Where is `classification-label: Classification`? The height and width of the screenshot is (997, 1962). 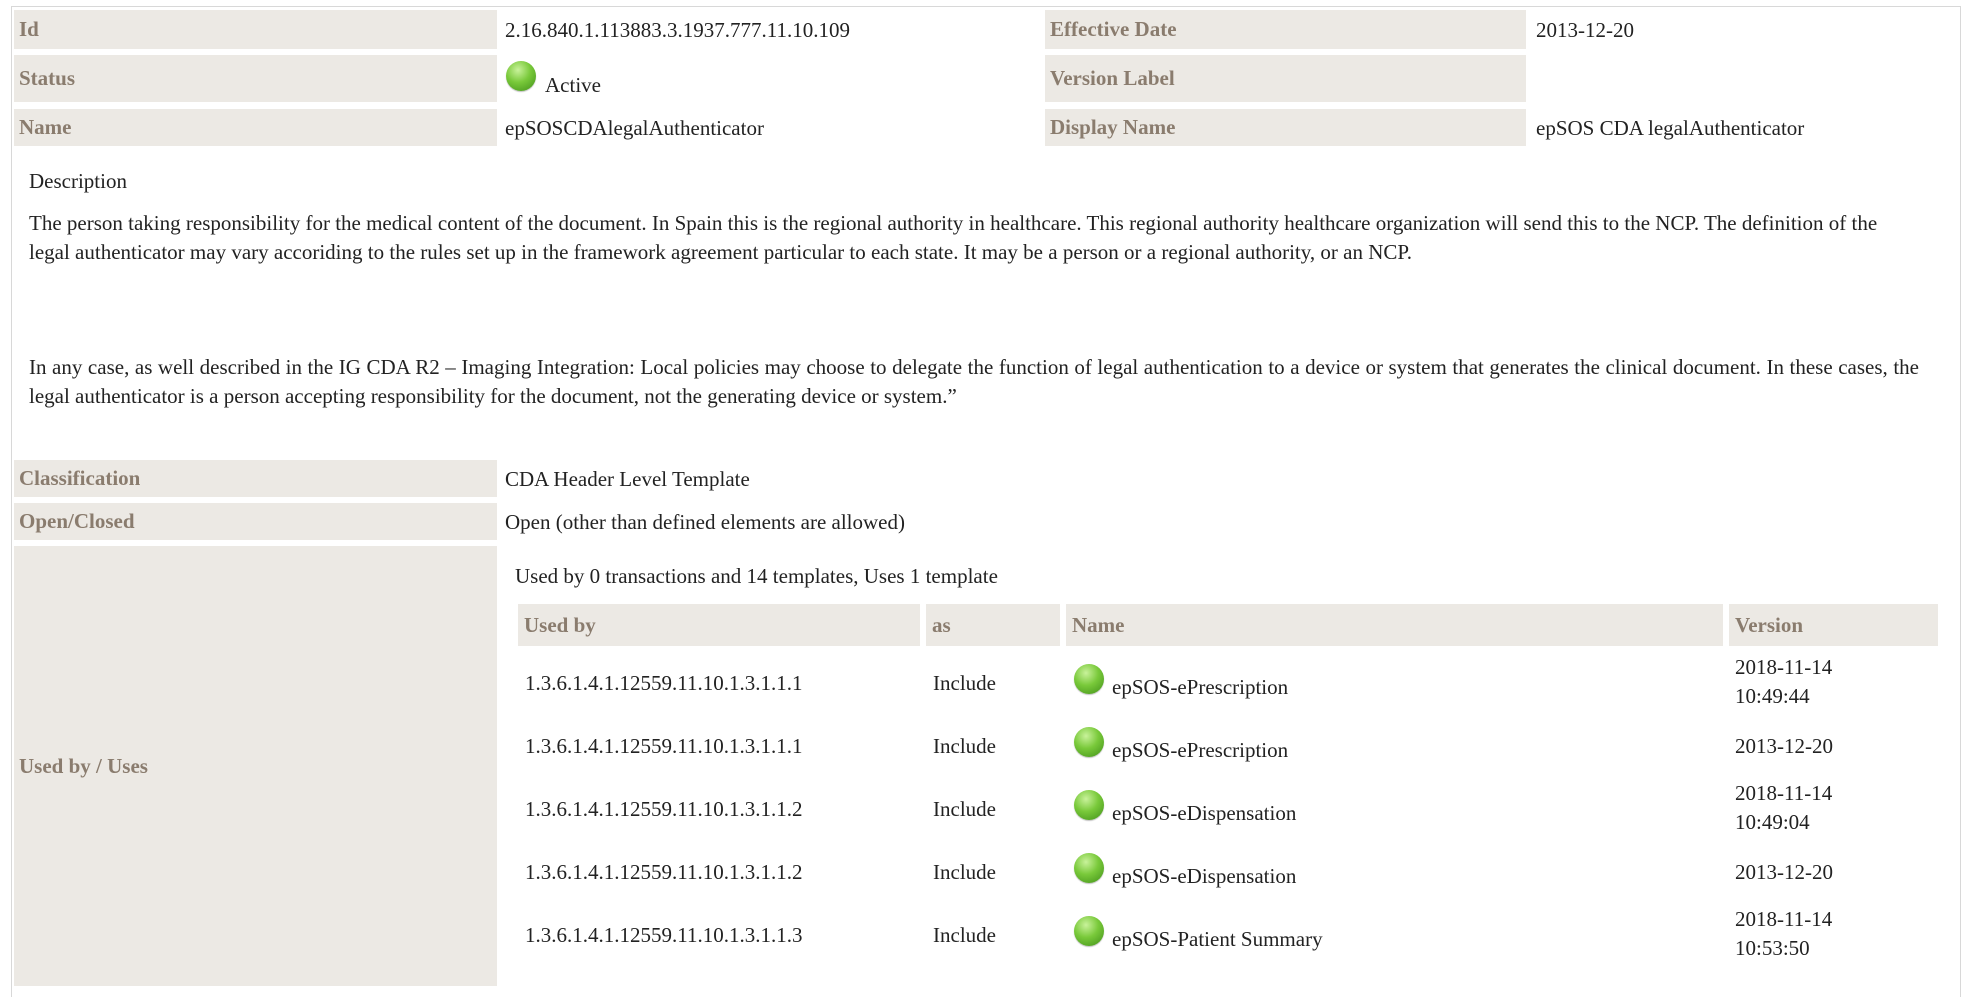 classification-label: Classification is located at coordinates (255, 478).